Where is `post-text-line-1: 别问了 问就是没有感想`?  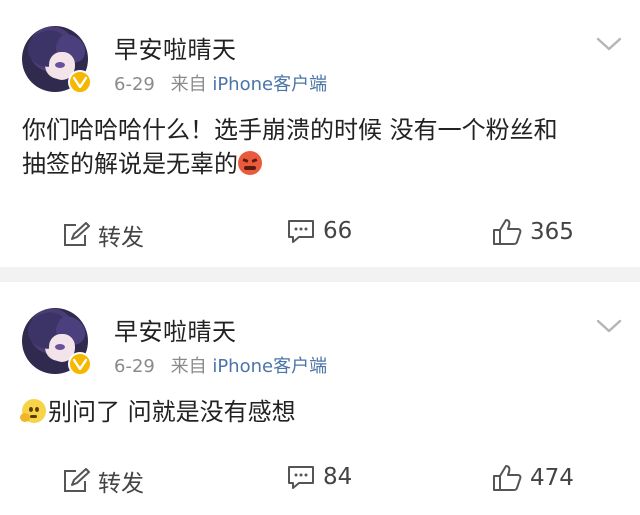
post-text-line-1: 别问了 问就是没有感想 is located at coordinates (172, 412).